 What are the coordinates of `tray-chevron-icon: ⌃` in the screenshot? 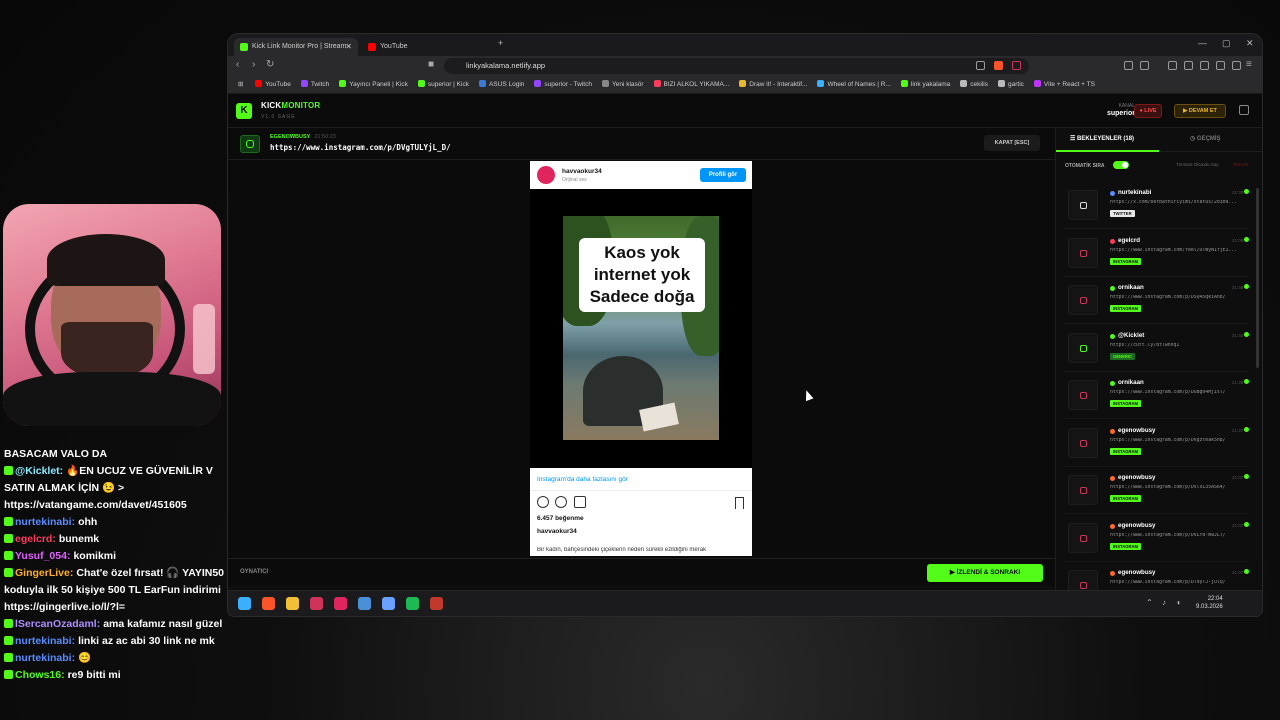 It's located at (1149, 602).